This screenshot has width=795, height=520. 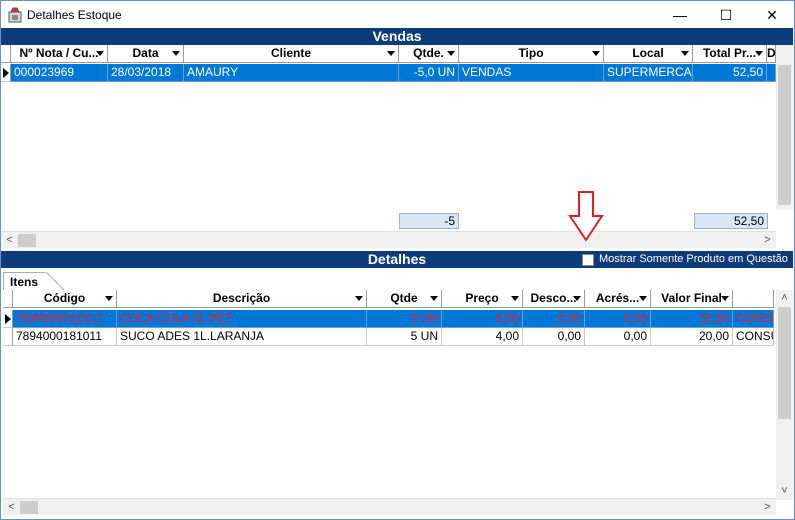 I want to click on cell-data: 28/03/2018, so click(x=146, y=73).